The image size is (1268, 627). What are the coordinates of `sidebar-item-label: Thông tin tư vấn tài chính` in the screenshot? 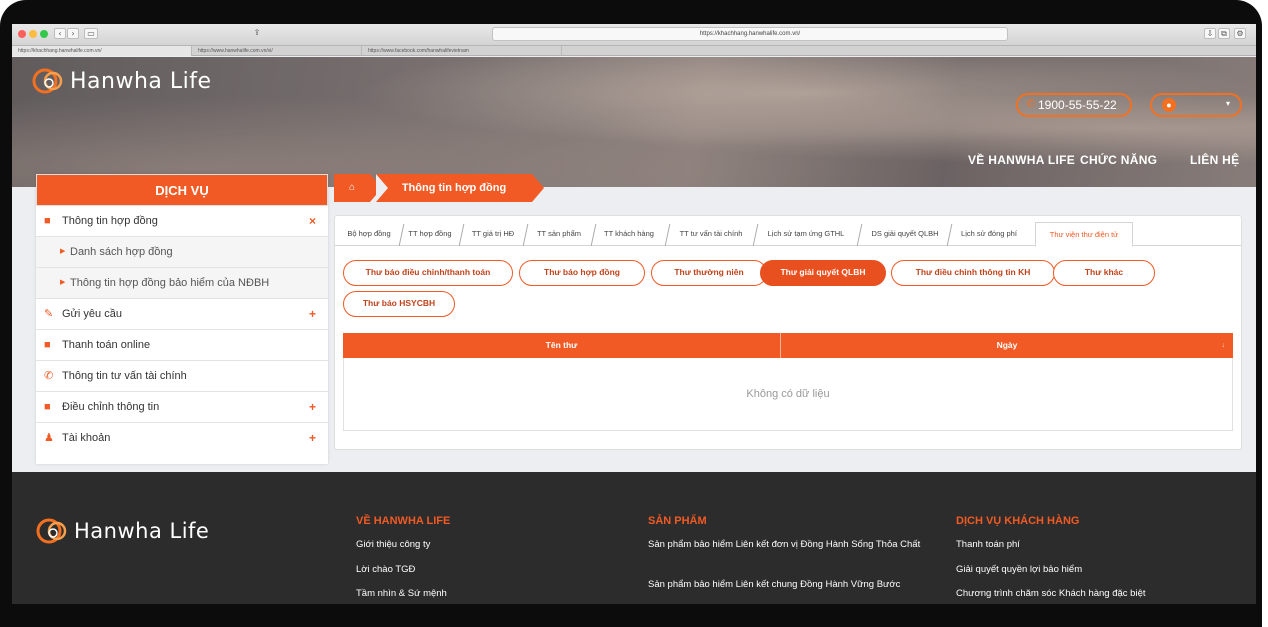 It's located at (124, 376).